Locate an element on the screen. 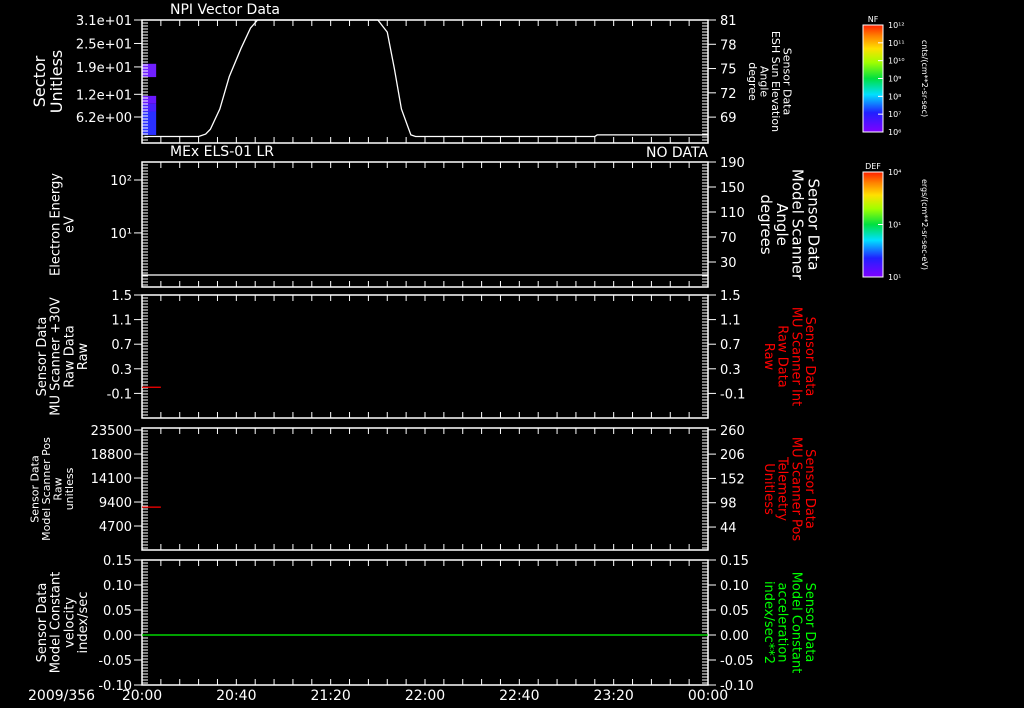  left-axis-label: Sensor DataMU Scanner +30VRaw DataRaw is located at coordinates (63, 356).